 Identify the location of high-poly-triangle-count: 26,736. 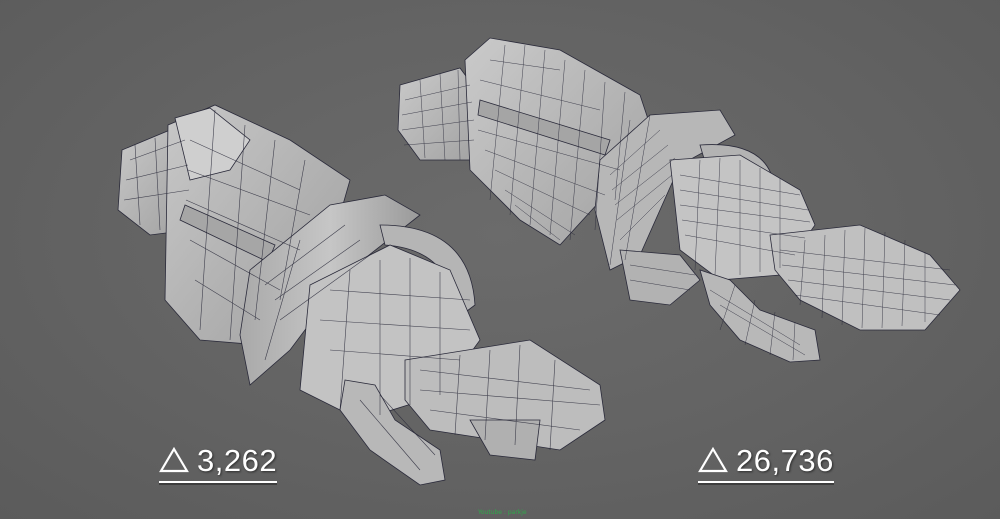
(766, 463).